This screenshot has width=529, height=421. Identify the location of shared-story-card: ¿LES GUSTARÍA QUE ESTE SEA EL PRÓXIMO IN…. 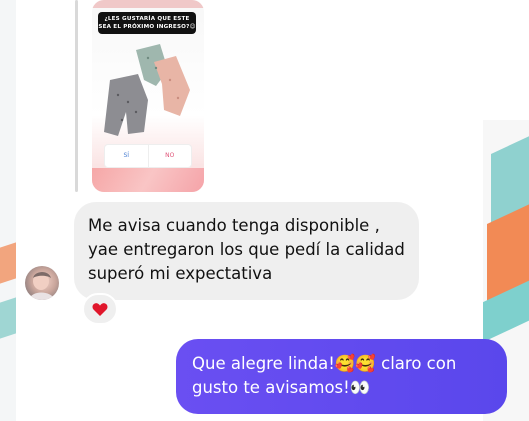
(148, 96).